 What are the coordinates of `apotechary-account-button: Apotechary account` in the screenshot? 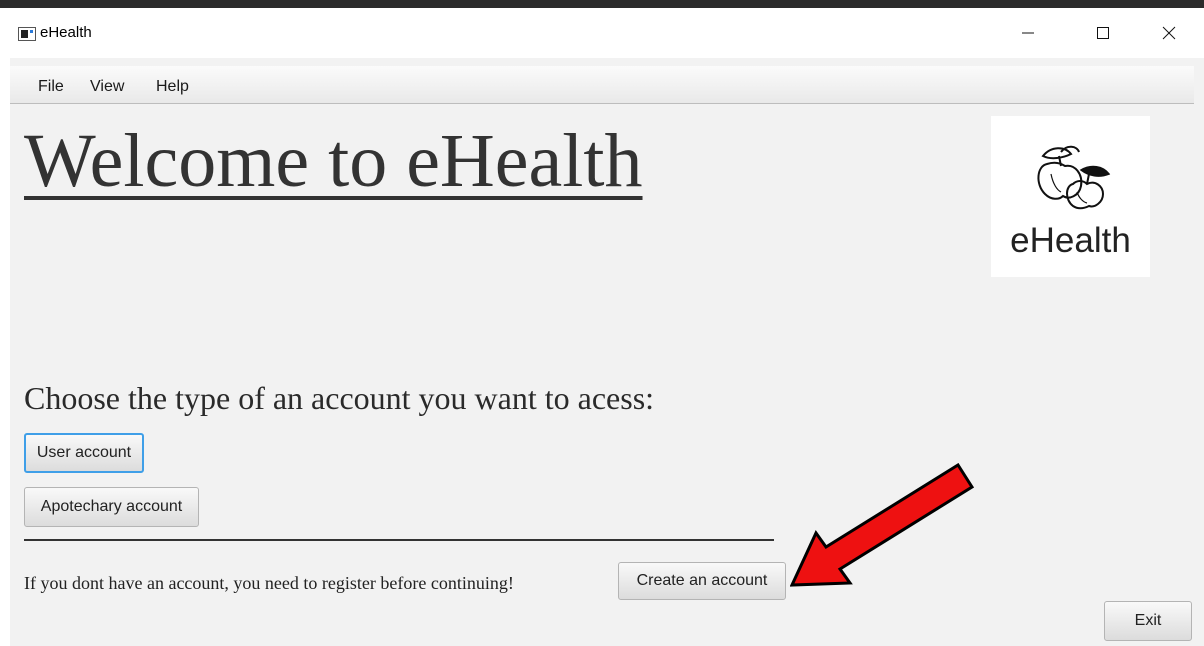 It's located at (111, 507).